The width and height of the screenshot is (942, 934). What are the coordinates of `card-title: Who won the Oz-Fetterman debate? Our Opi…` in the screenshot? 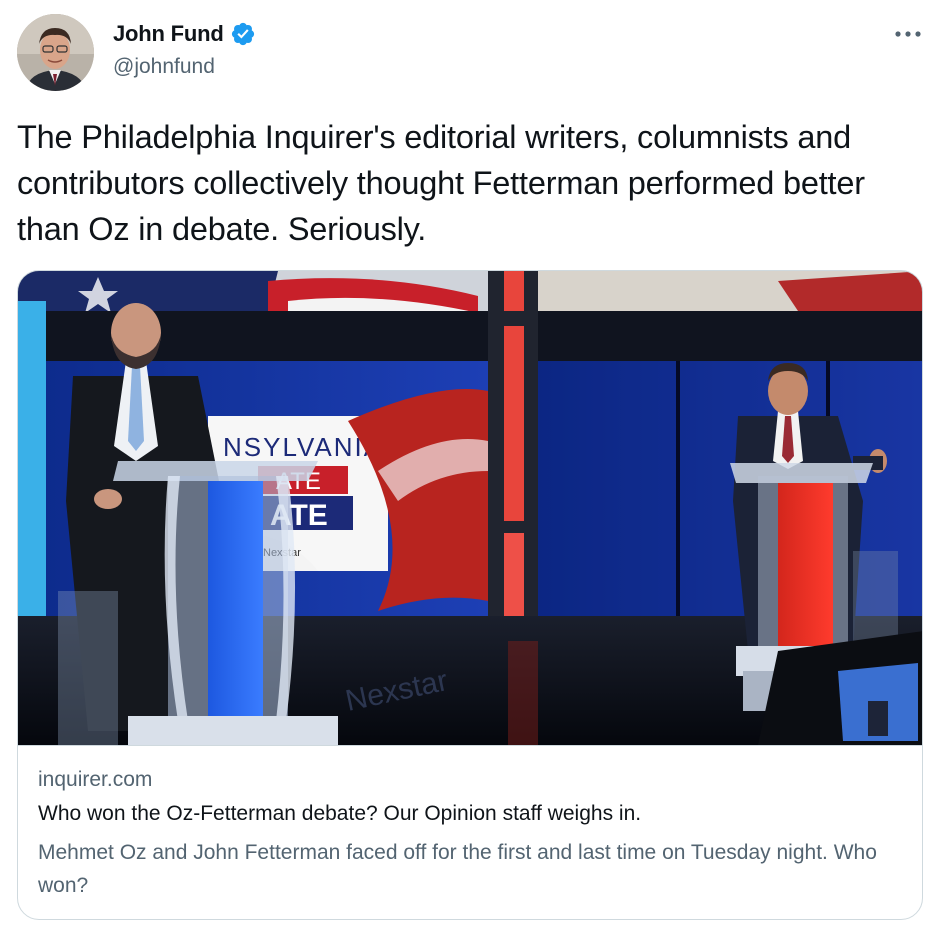 It's located at (340, 813).